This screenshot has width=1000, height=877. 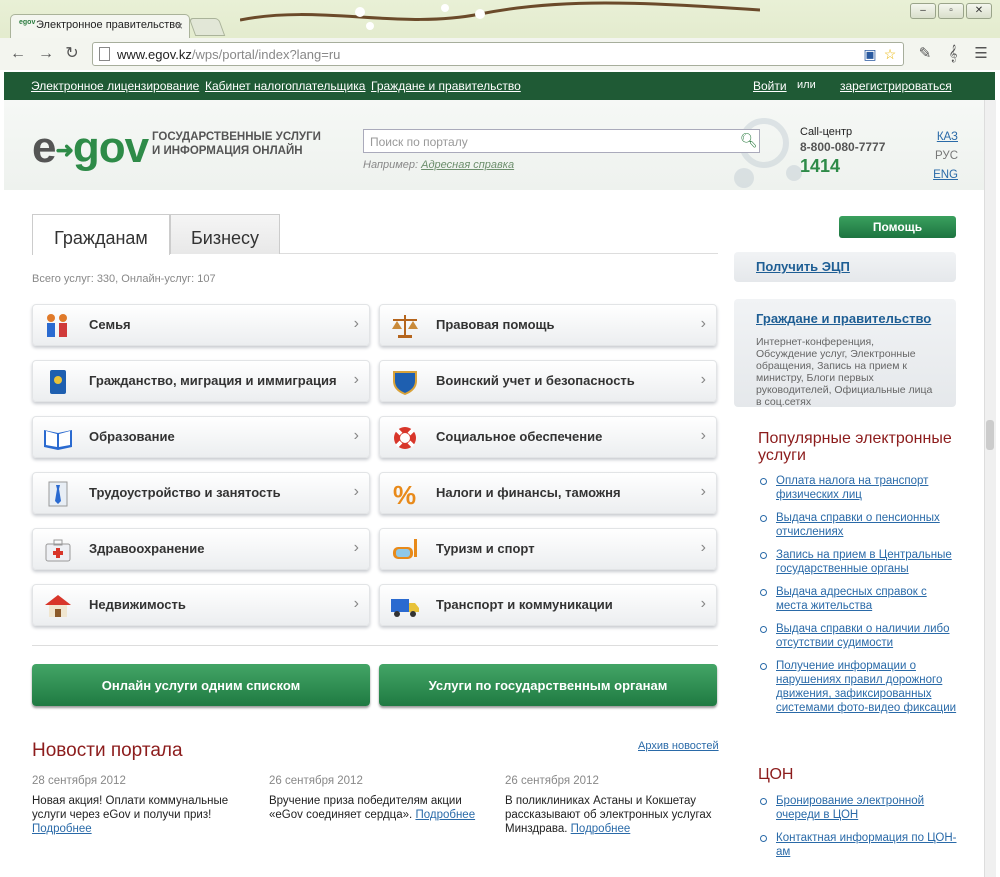 I want to click on search-example: Например: Адресная справка, so click(x=438, y=165).